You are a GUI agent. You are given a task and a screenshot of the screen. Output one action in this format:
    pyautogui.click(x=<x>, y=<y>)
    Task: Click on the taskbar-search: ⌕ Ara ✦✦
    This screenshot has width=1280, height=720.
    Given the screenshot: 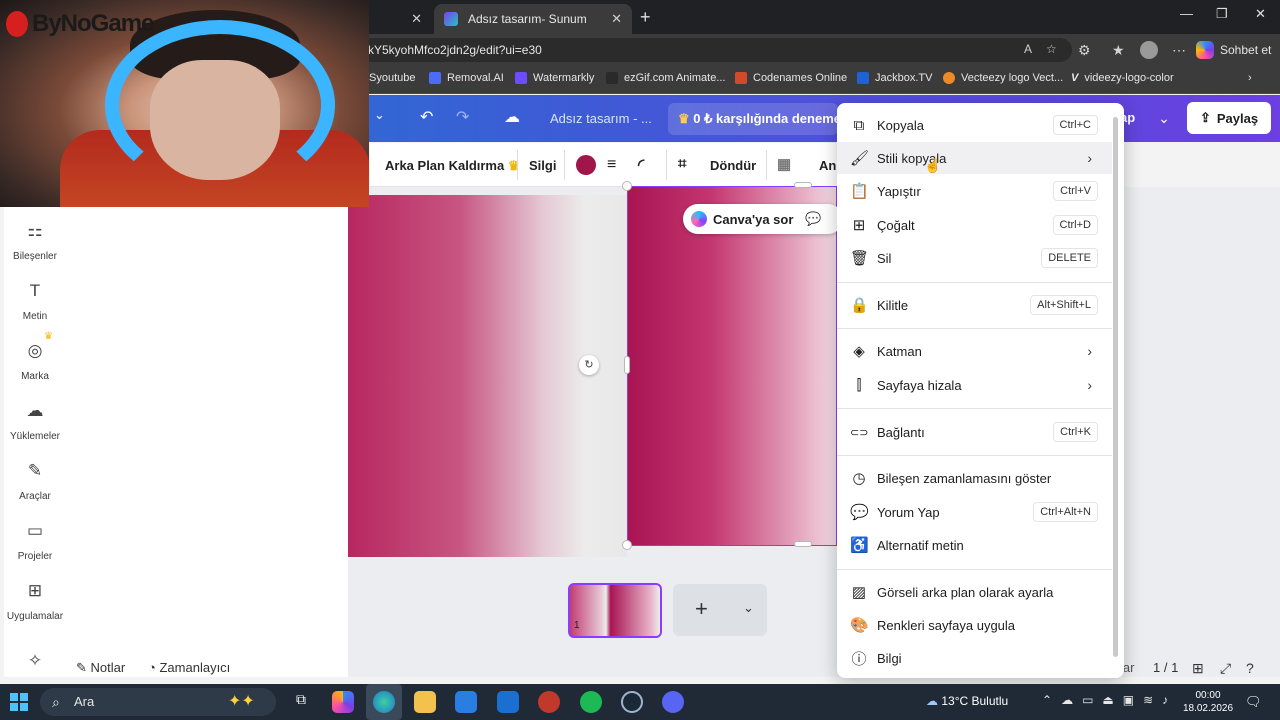 What is the action you would take?
    pyautogui.click(x=158, y=702)
    